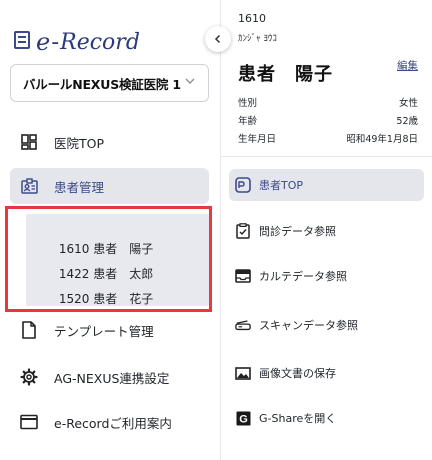 The width and height of the screenshot is (432, 460). What do you see at coordinates (308, 325) in the screenshot?
I see `menu-label: スキャンデータ参照` at bounding box center [308, 325].